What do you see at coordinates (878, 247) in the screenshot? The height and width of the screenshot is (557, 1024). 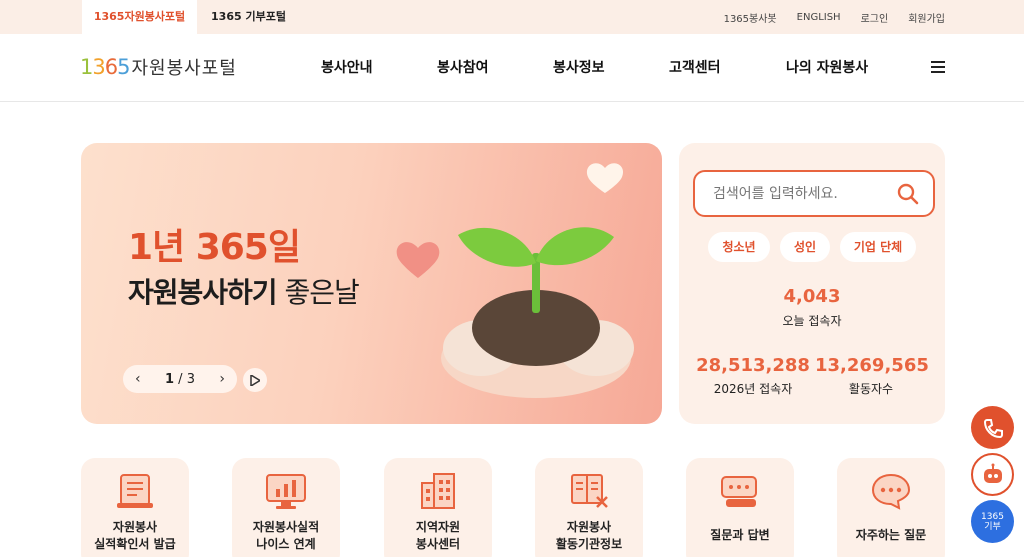 I see `chip-company: 기업 단체` at bounding box center [878, 247].